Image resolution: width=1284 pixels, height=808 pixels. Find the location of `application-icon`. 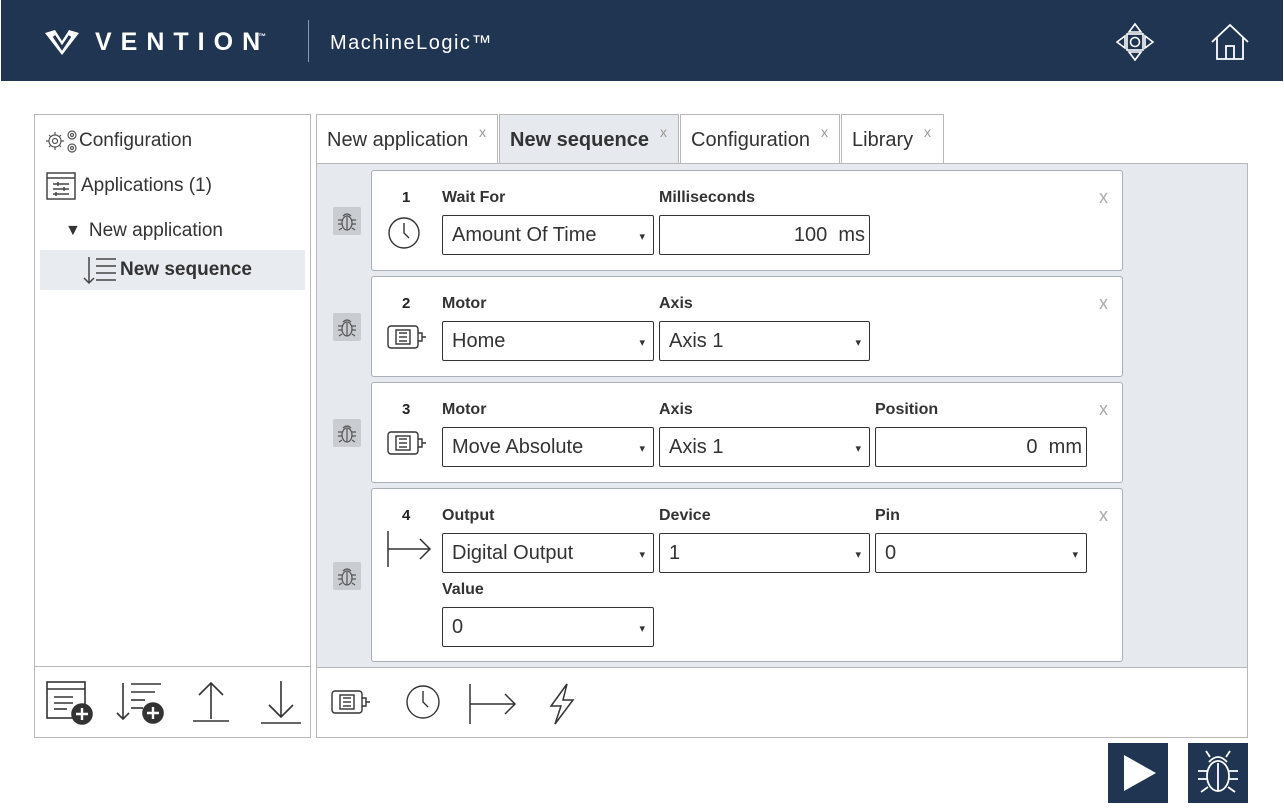

application-icon is located at coordinates (61, 186).